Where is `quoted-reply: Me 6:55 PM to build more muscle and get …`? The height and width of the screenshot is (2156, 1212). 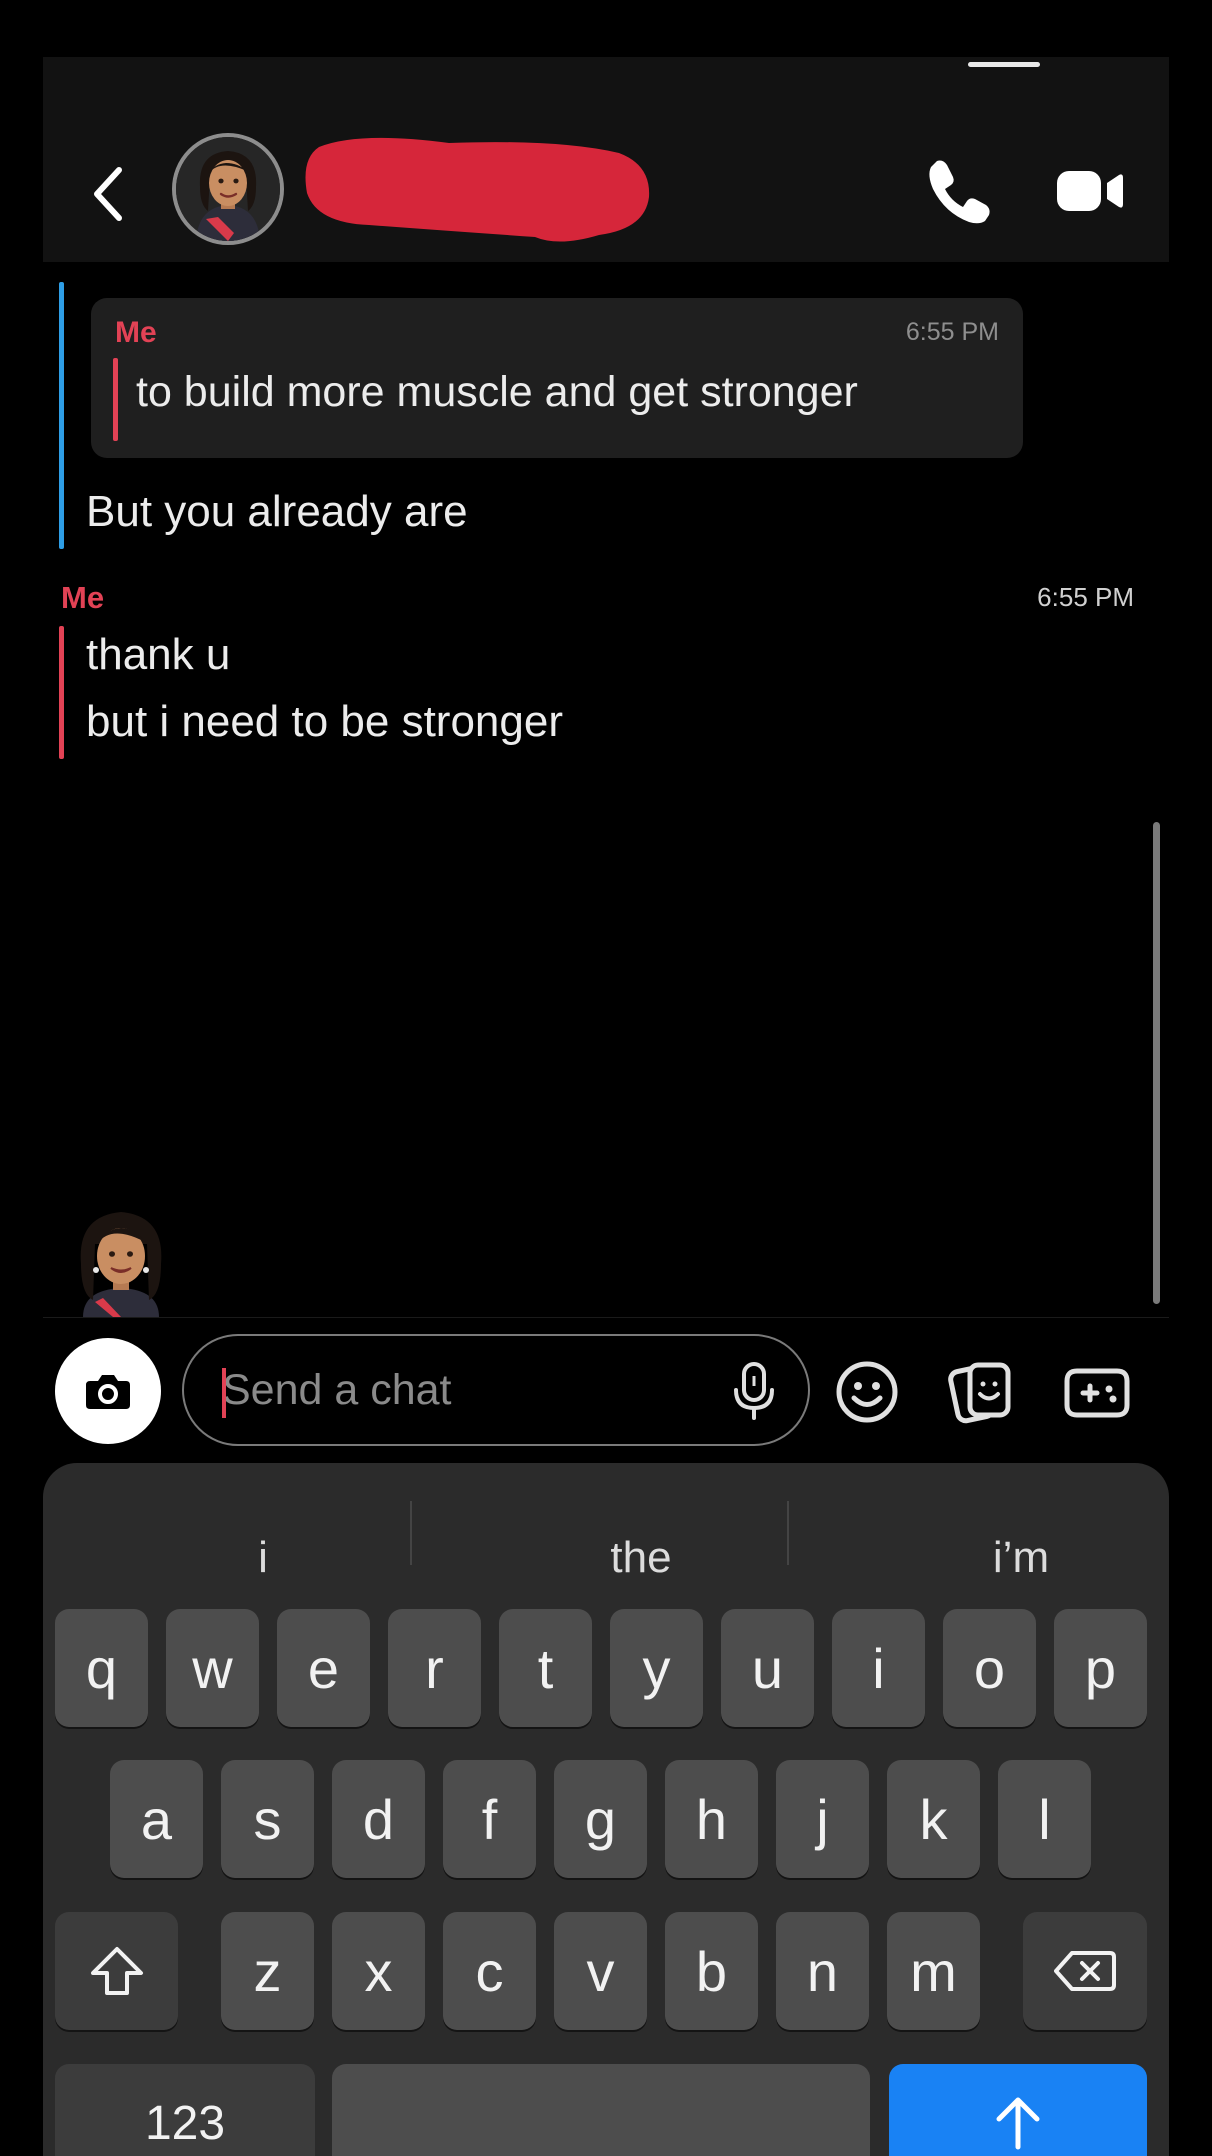
quoted-reply: Me 6:55 PM to build more muscle and get … is located at coordinates (557, 378).